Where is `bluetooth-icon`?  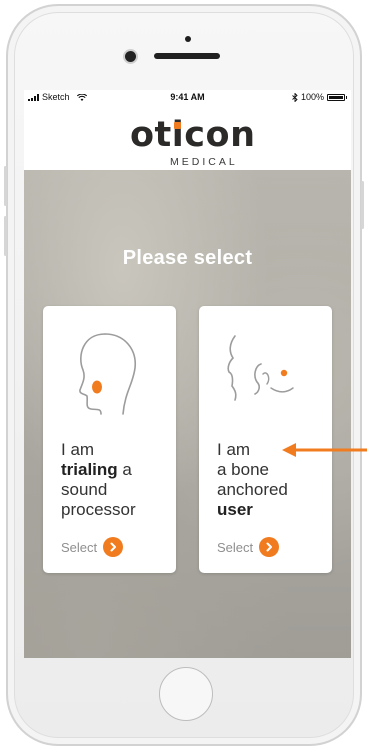
bluetooth-icon is located at coordinates (295, 97).